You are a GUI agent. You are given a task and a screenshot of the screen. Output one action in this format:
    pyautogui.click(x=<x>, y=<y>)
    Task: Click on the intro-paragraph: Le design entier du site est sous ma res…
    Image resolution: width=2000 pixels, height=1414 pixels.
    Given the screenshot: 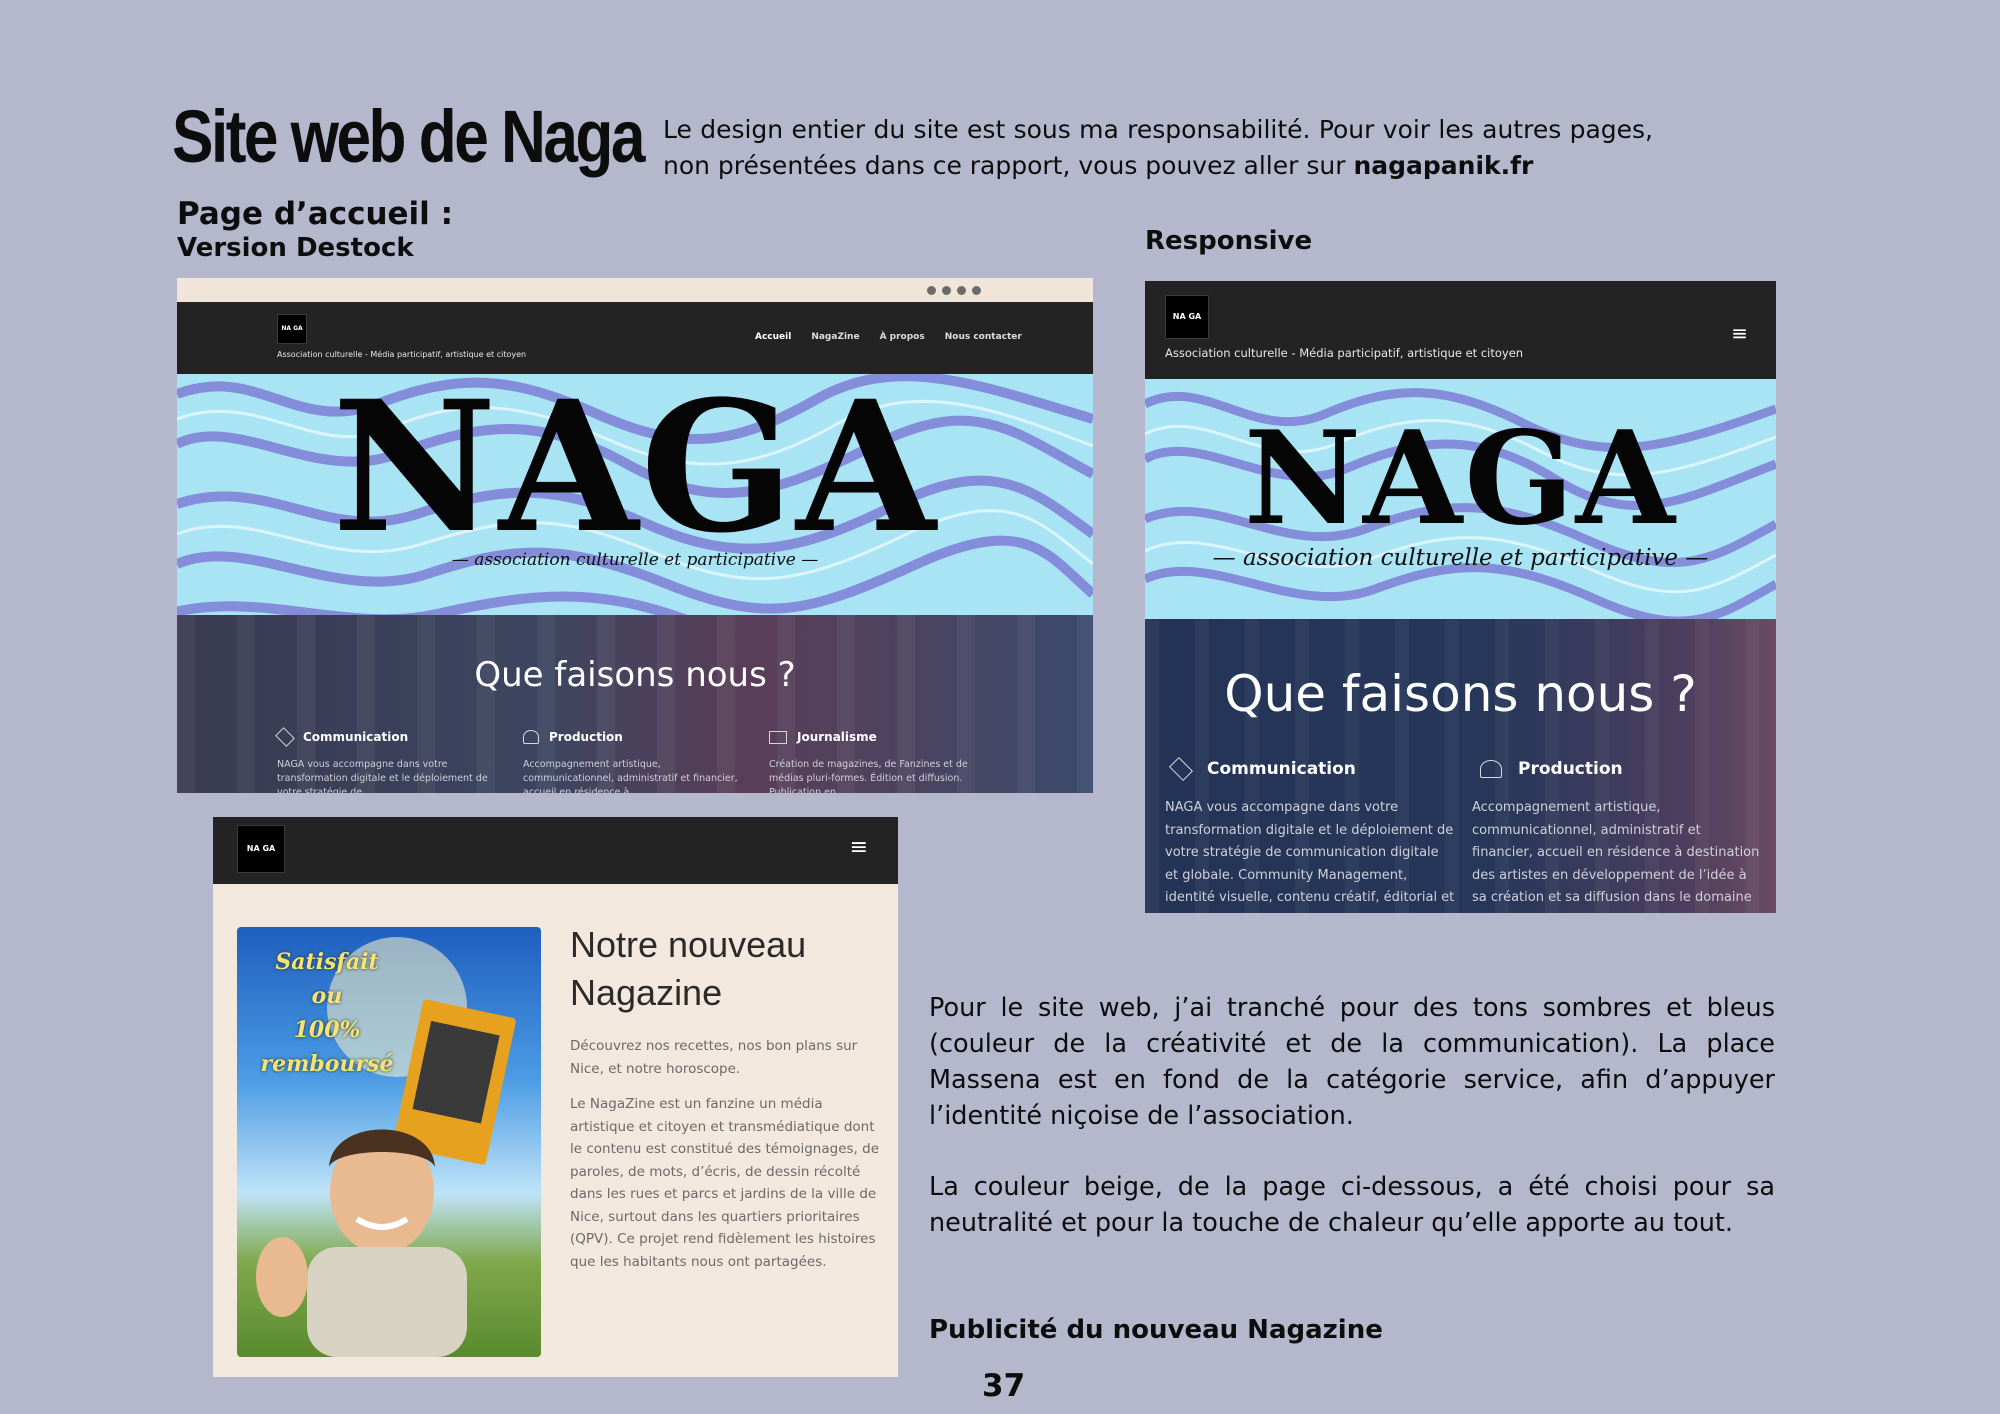 What is the action you would take?
    pyautogui.click(x=1158, y=148)
    